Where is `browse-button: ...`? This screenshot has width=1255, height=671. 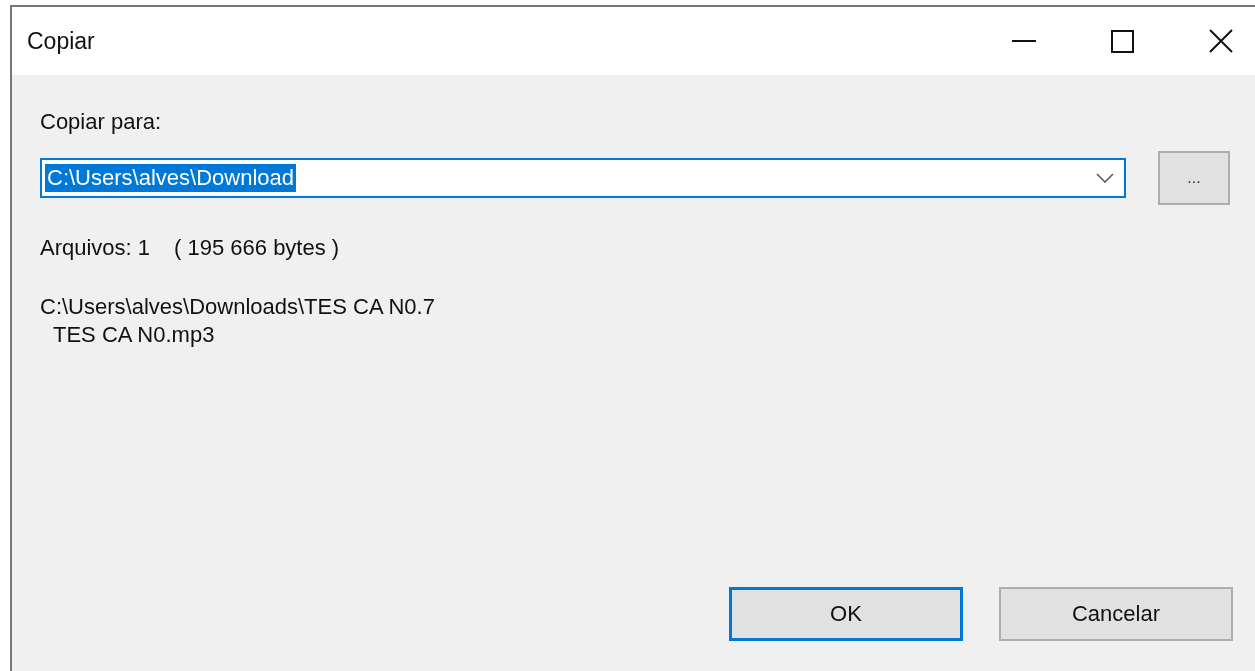
browse-button: ... is located at coordinates (1194, 178).